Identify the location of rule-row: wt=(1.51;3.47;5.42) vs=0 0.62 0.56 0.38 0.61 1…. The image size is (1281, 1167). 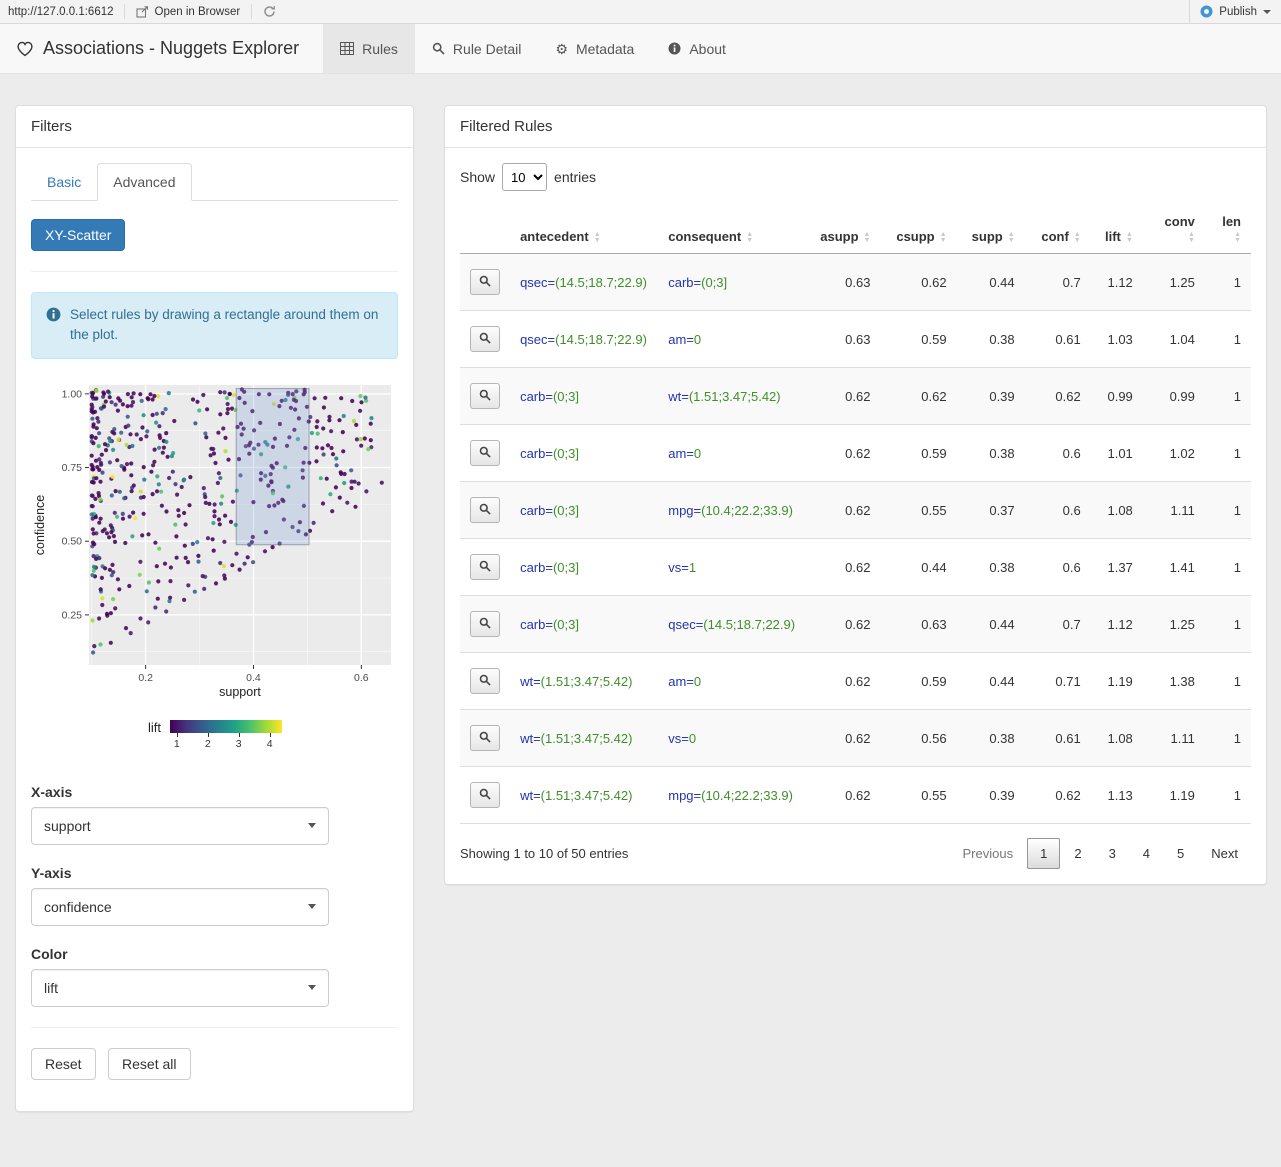
(855, 738).